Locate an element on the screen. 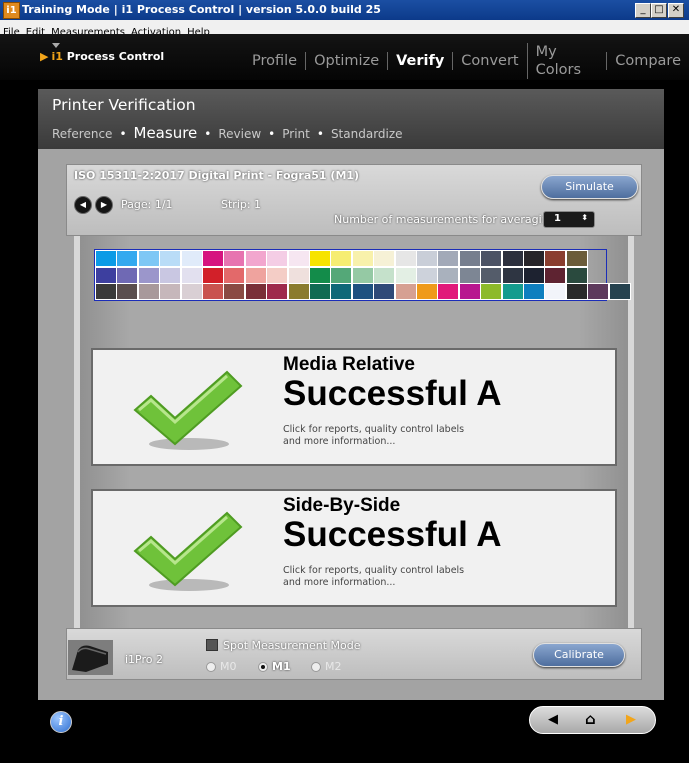 This screenshot has height=763, width=689. result-status: Successful A is located at coordinates (392, 393).